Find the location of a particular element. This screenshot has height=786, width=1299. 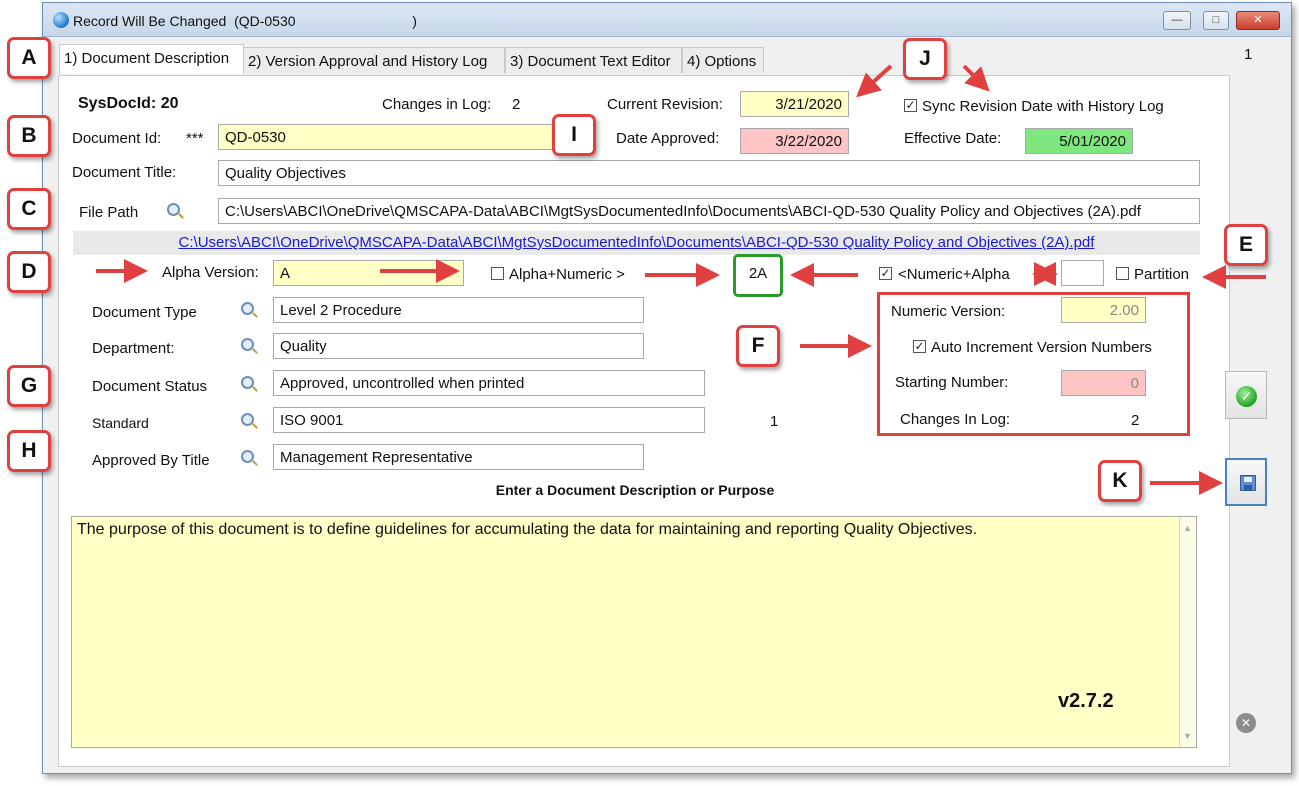

callout-j: J is located at coordinates (925, 59).